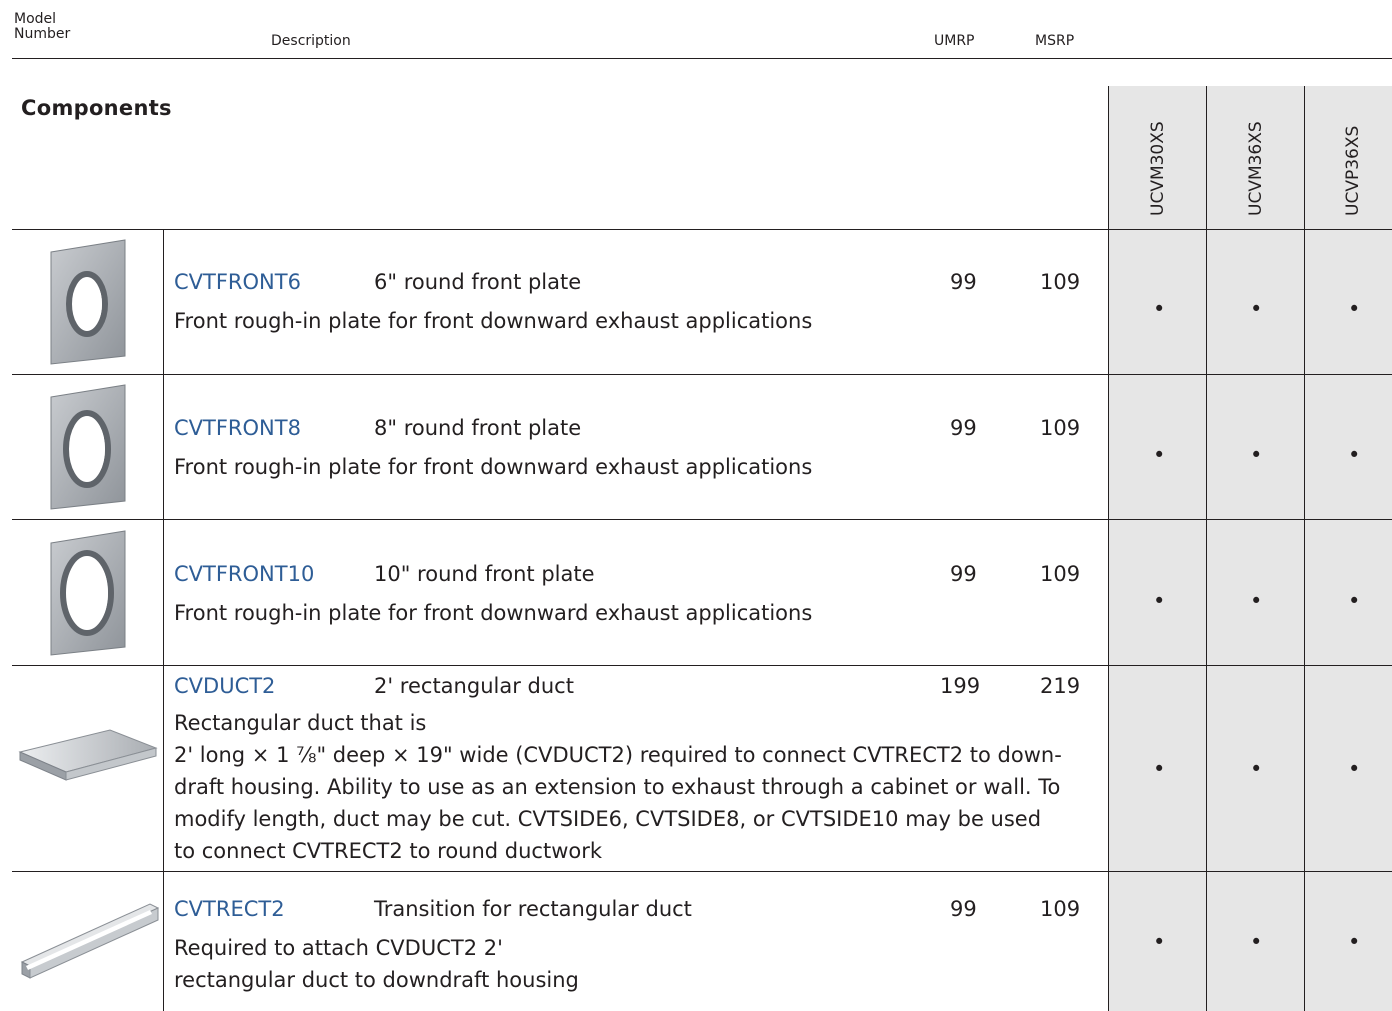  What do you see at coordinates (163, 620) in the screenshot?
I see `image-column-divider` at bounding box center [163, 620].